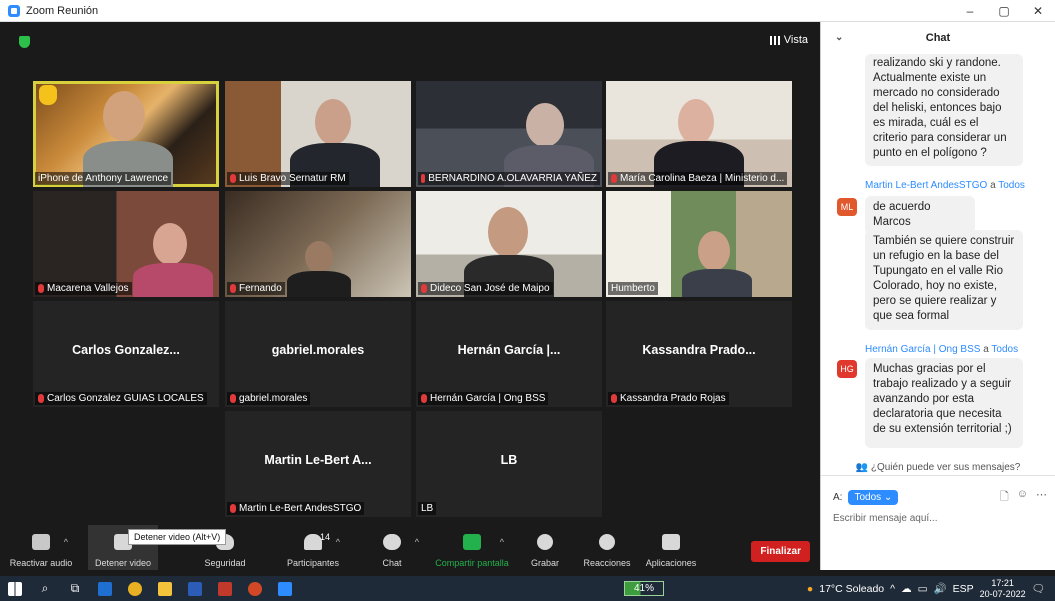  Describe the element at coordinates (318, 134) in the screenshot. I see `video-tile: Luis Bravo Sernatur RM` at that location.